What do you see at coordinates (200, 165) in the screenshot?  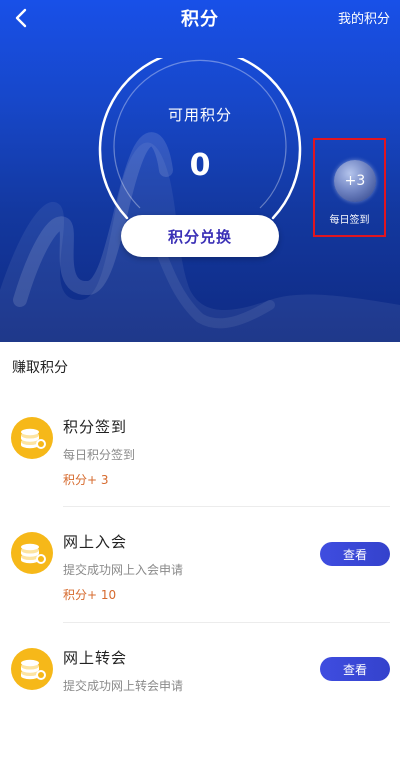 I see `available-points-value: 0` at bounding box center [200, 165].